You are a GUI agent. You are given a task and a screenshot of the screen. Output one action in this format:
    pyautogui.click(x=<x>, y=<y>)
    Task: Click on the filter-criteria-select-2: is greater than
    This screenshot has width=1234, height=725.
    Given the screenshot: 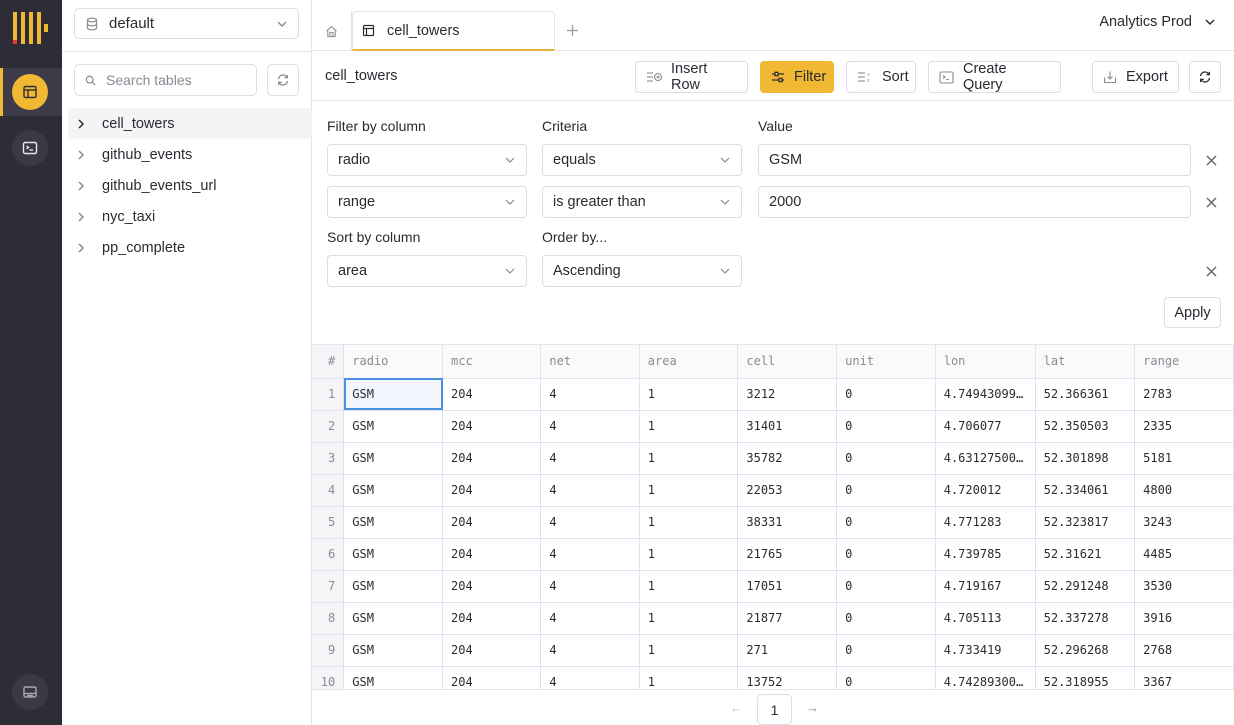 What is the action you would take?
    pyautogui.click(x=642, y=202)
    